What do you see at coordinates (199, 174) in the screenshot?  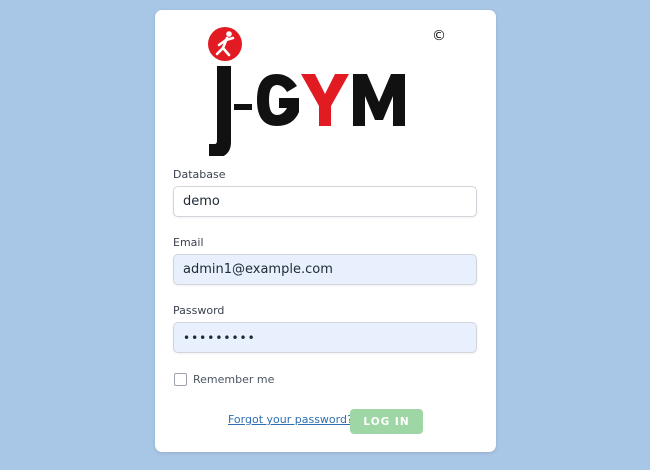 I see `database-label: Database` at bounding box center [199, 174].